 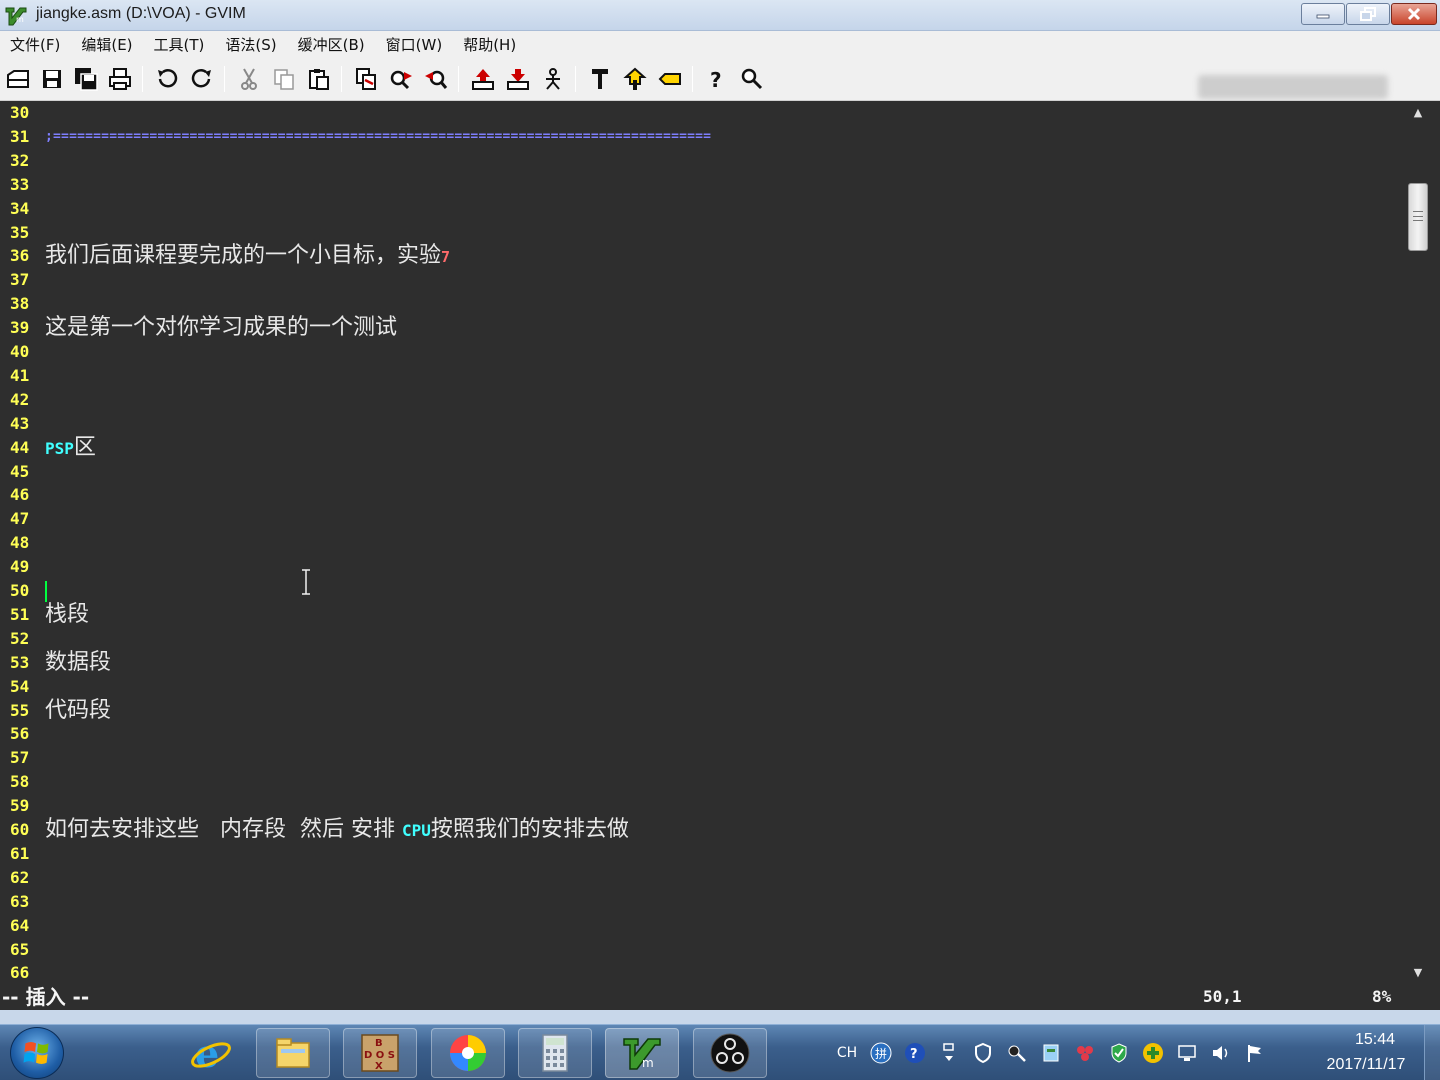 What do you see at coordinates (670, 79) in the screenshot?
I see `tag-jump-icon` at bounding box center [670, 79].